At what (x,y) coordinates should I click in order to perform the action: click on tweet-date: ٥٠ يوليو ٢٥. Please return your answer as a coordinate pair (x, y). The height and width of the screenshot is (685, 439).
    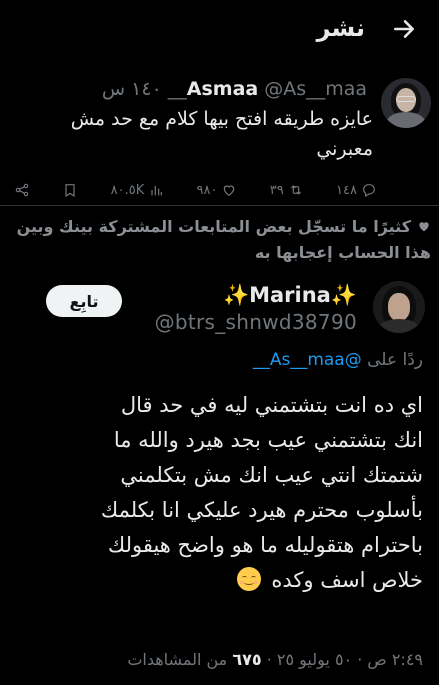
    Looking at the image, I should click on (314, 659).